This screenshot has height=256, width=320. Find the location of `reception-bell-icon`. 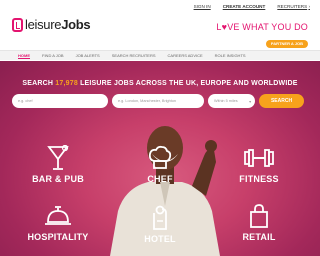

reception-bell-icon is located at coordinates (58, 215).